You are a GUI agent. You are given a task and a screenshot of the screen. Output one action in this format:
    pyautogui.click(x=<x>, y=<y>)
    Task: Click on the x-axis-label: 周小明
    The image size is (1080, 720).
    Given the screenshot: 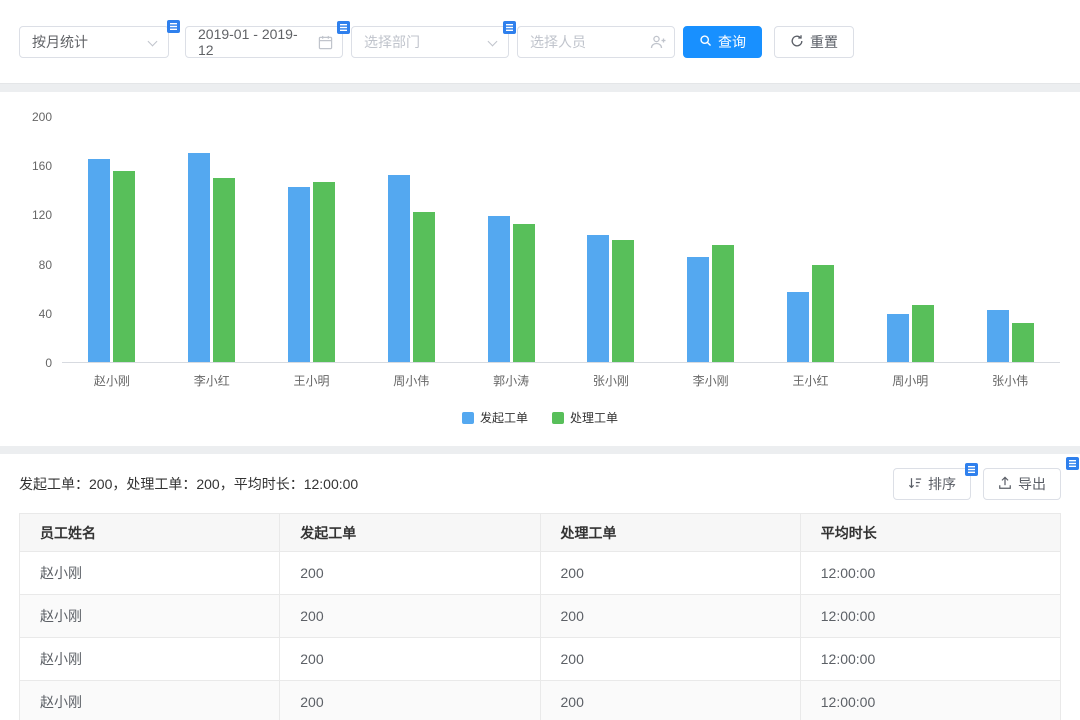 What is the action you would take?
    pyautogui.click(x=910, y=381)
    